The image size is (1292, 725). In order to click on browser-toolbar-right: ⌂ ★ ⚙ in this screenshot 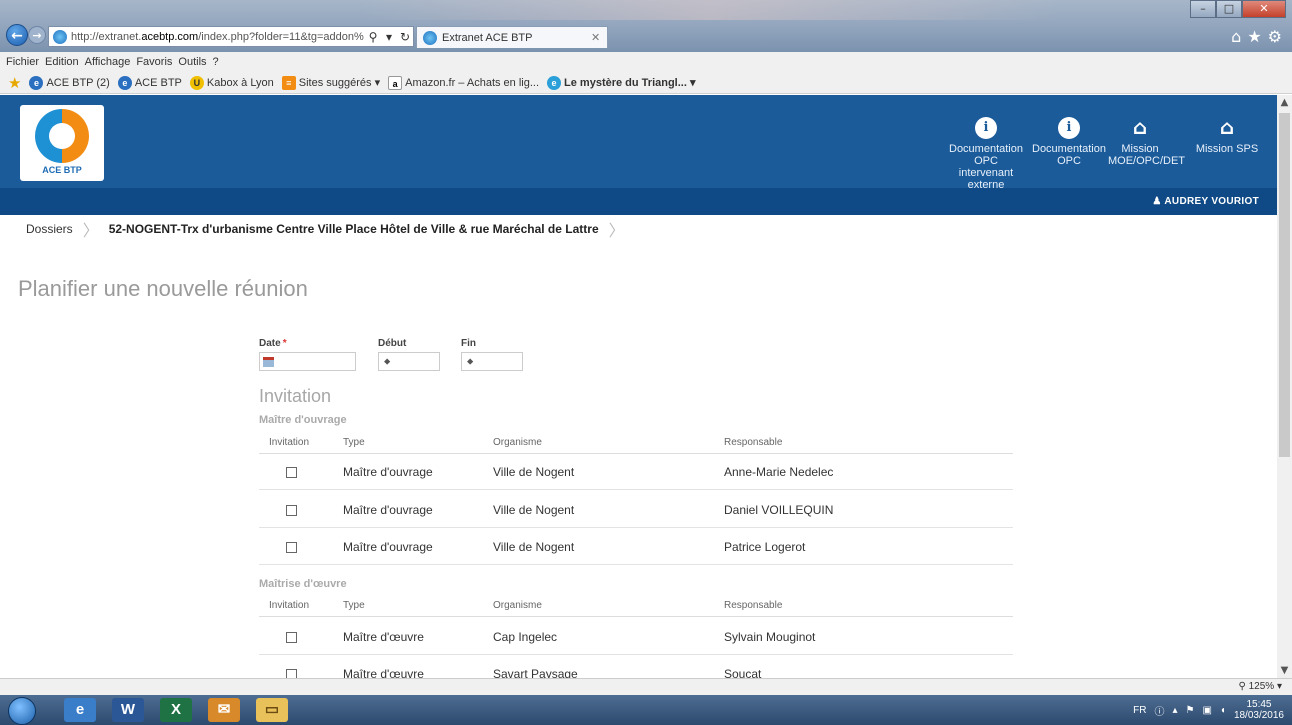, I will do `click(1256, 36)`.